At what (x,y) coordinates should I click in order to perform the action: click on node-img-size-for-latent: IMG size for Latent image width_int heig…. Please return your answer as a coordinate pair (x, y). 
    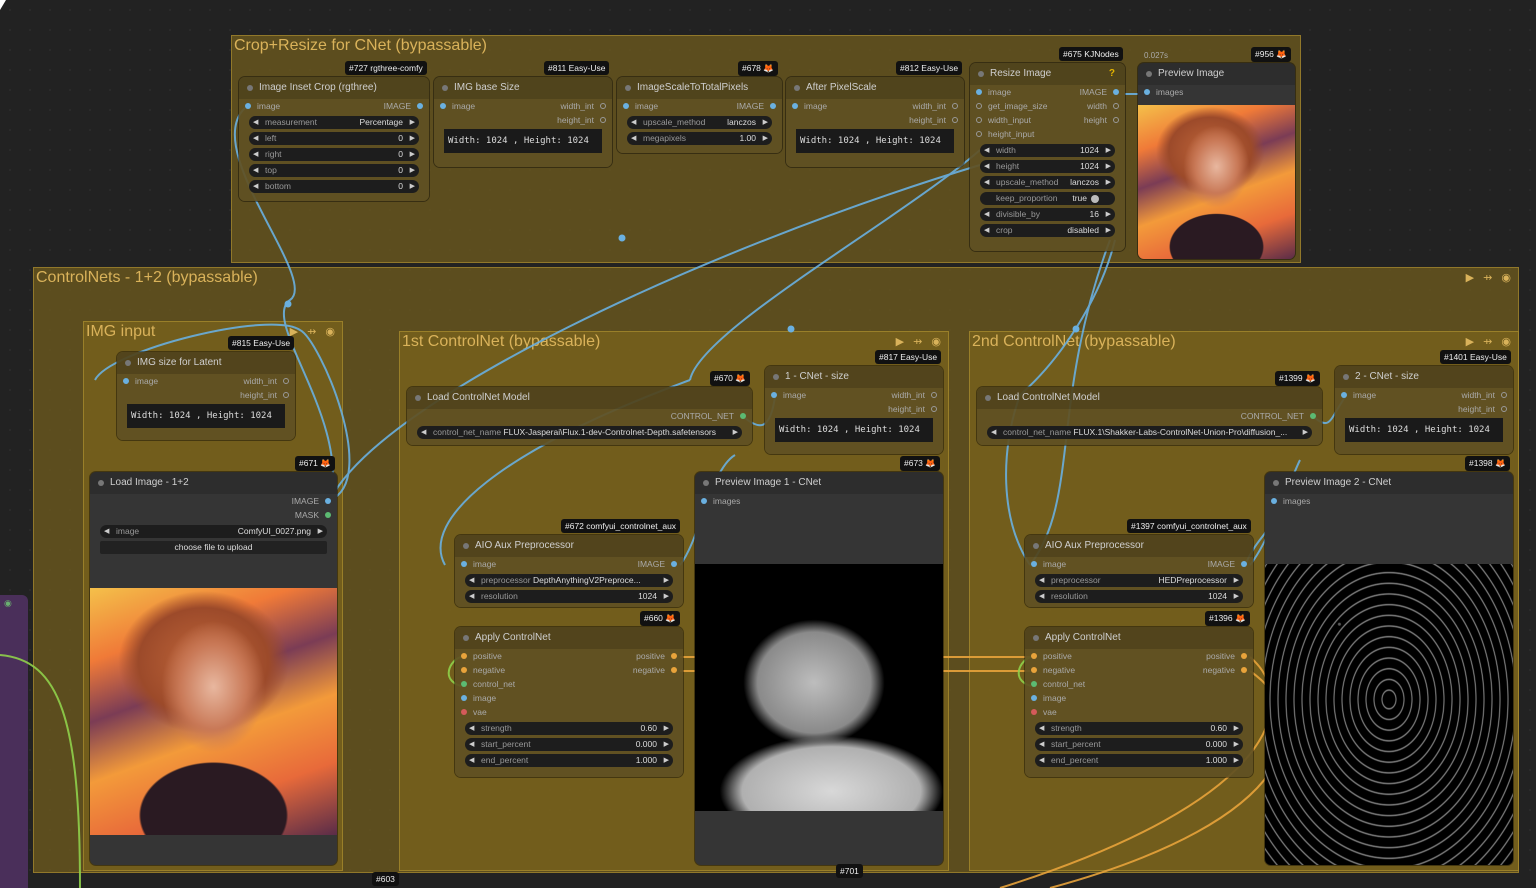
    Looking at the image, I should click on (206, 396).